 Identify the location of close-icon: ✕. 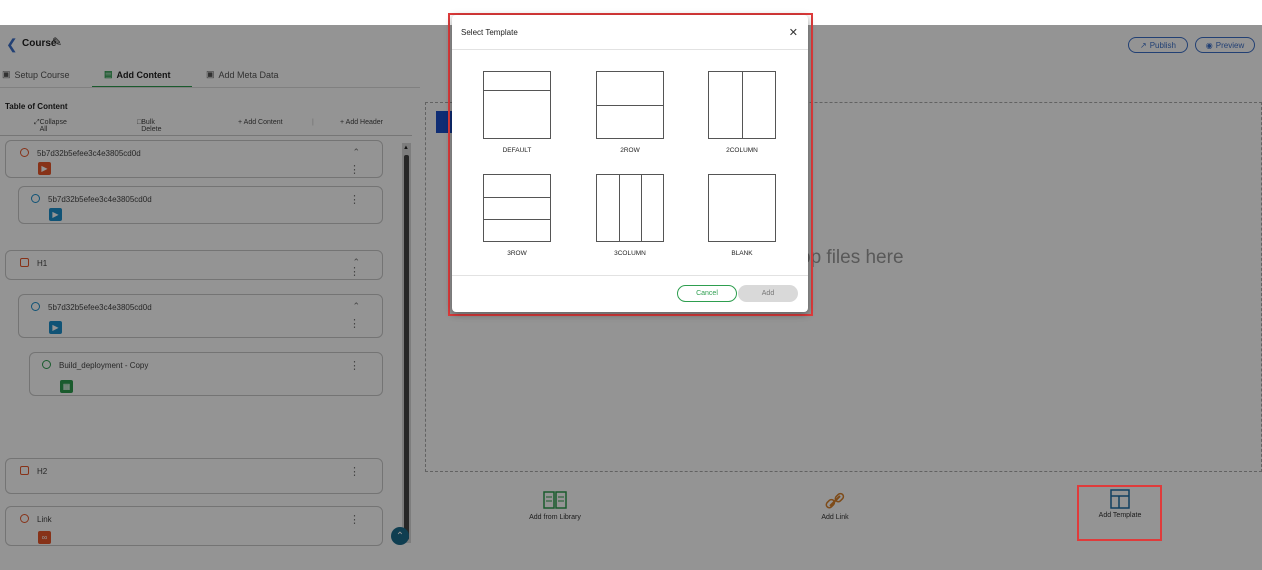
(793, 32).